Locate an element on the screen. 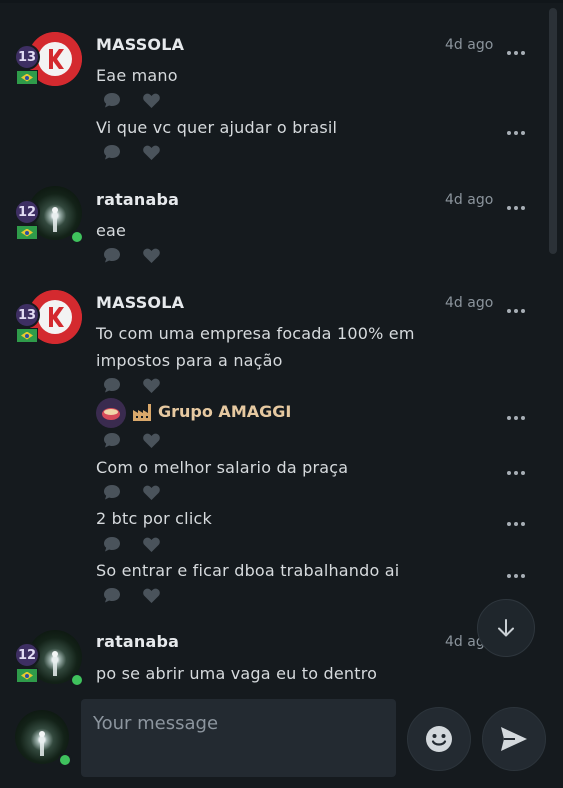 The height and width of the screenshot is (788, 563). group-tag: Grupo AMAGGI is located at coordinates (224, 411).